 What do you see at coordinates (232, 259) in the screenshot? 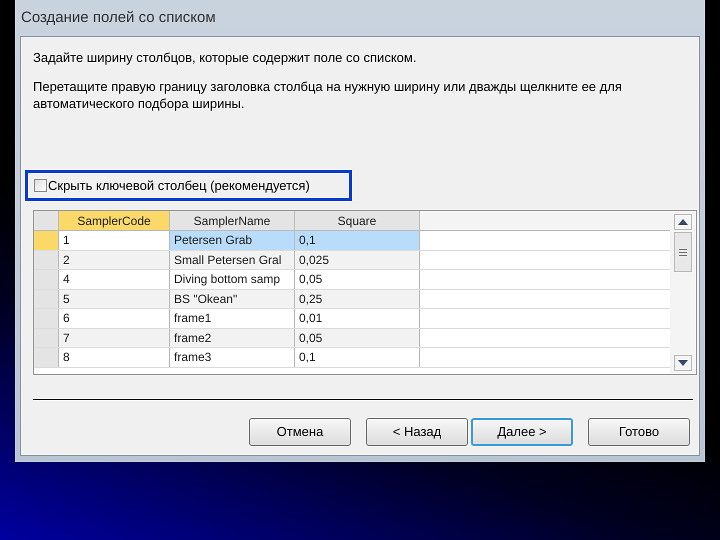
I see `table-cell: Small Petersen Gral` at bounding box center [232, 259].